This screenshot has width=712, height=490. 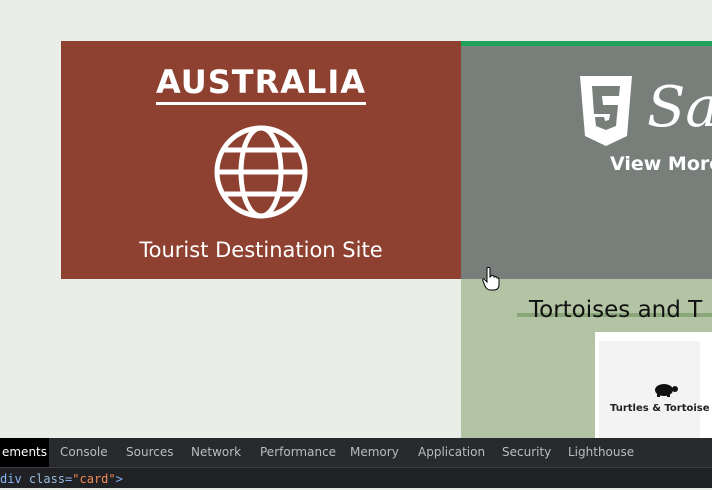 I want to click on hand-cursor-icon, so click(x=491, y=279).